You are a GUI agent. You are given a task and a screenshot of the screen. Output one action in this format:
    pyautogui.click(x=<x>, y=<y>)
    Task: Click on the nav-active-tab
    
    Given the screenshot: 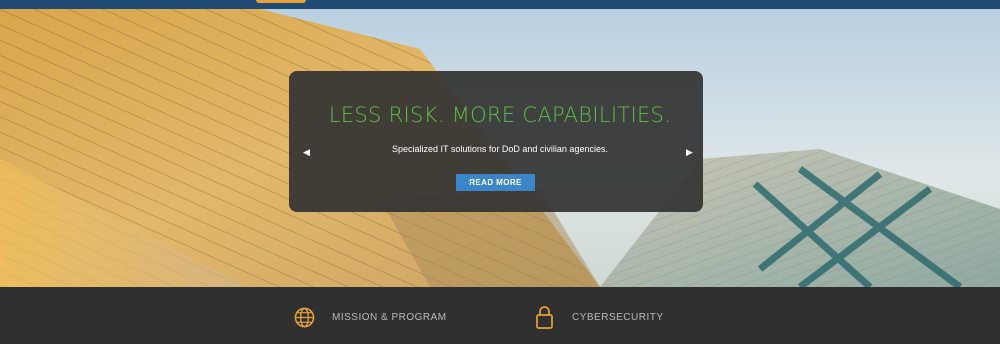 What is the action you would take?
    pyautogui.click(x=281, y=1)
    